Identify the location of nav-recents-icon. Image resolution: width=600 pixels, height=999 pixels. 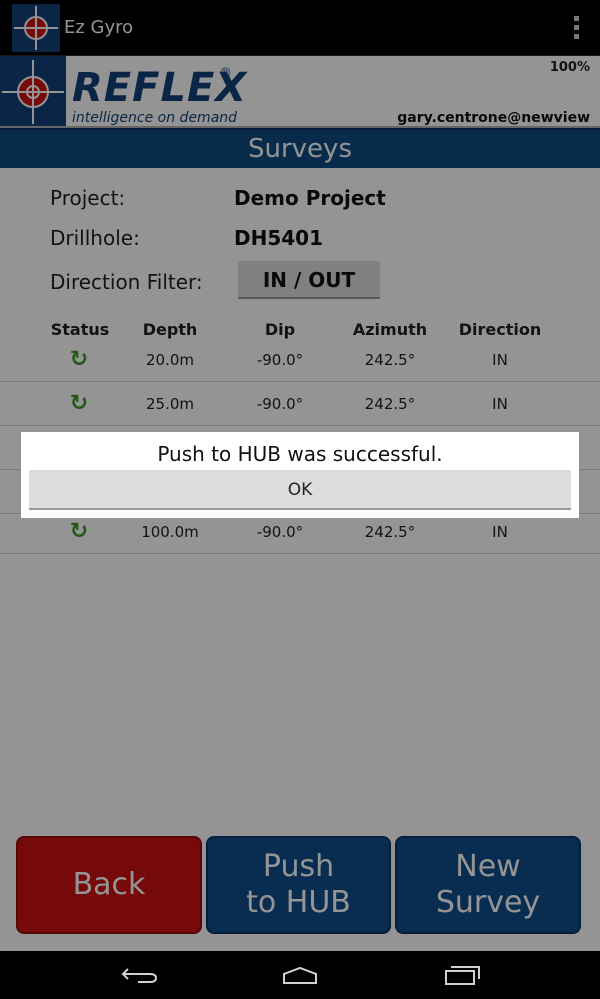
(462, 975).